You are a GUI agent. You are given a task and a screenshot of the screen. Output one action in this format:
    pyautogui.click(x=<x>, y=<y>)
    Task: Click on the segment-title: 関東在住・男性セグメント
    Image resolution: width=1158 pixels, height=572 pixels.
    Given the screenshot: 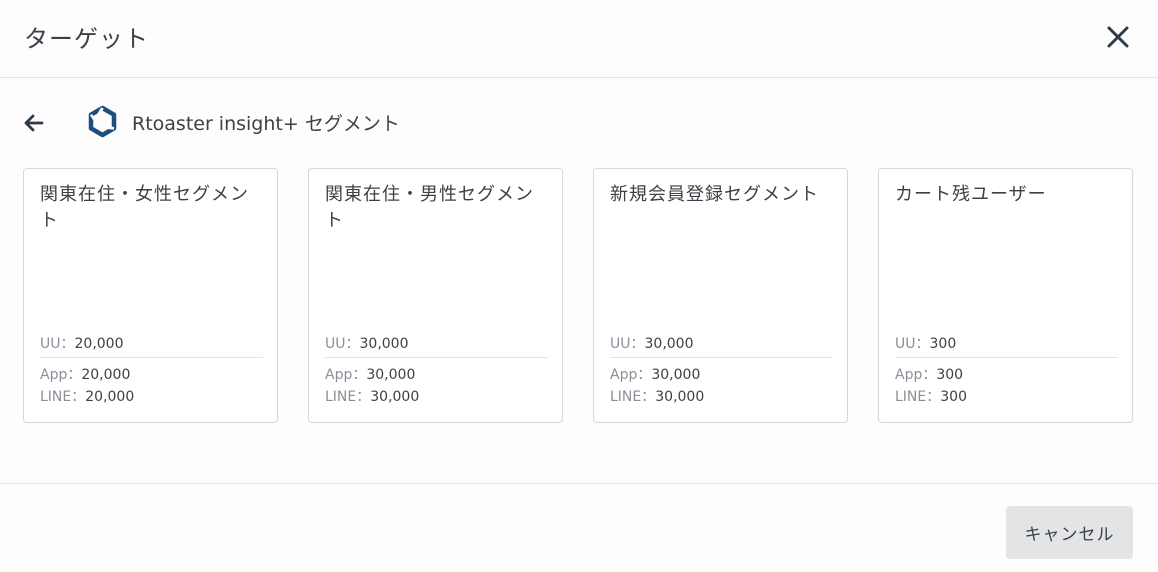 What is the action you would take?
    pyautogui.click(x=429, y=207)
    